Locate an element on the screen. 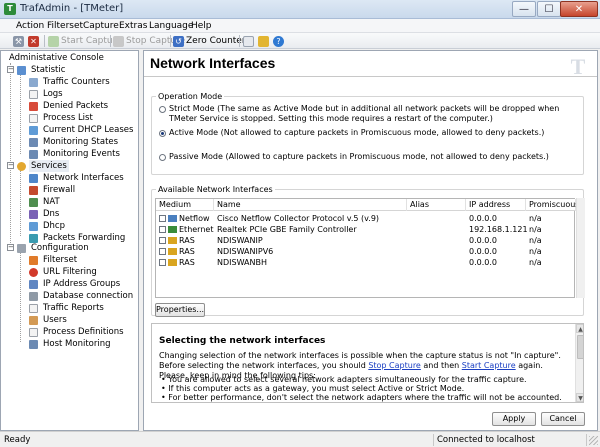 Image resolution: width=600 pixels, height=447 pixels. toolbar-key-button is located at coordinates (263, 41).